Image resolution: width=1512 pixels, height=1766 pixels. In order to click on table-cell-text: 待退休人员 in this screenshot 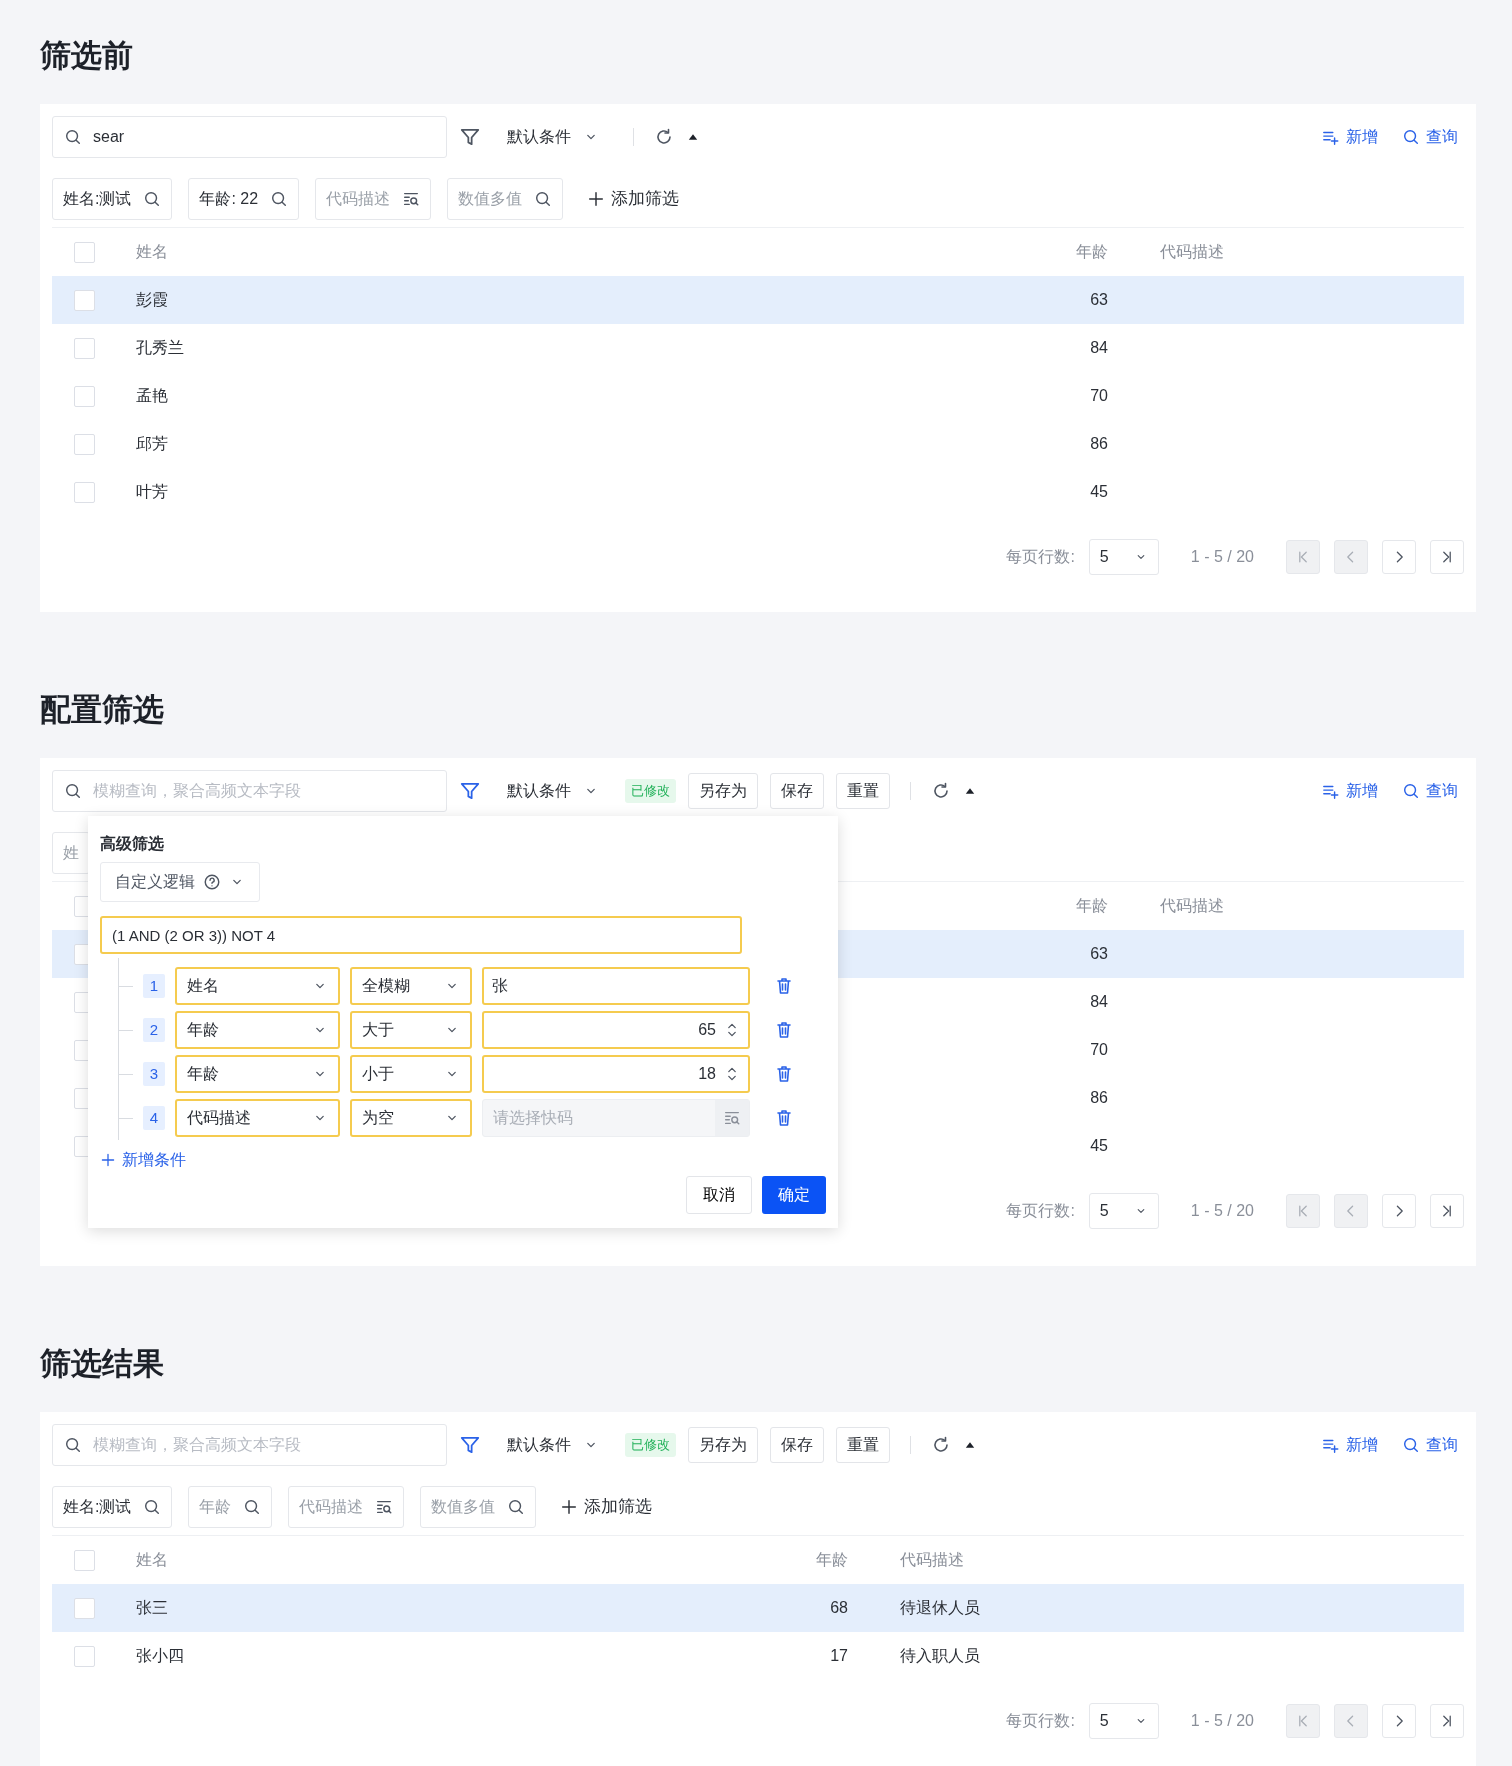, I will do `click(940, 1608)`.